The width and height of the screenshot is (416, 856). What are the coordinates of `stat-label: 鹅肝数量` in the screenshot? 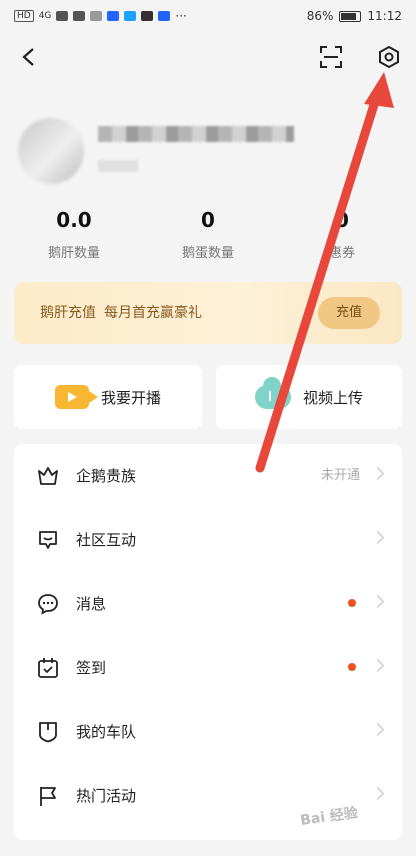 It's located at (73, 253).